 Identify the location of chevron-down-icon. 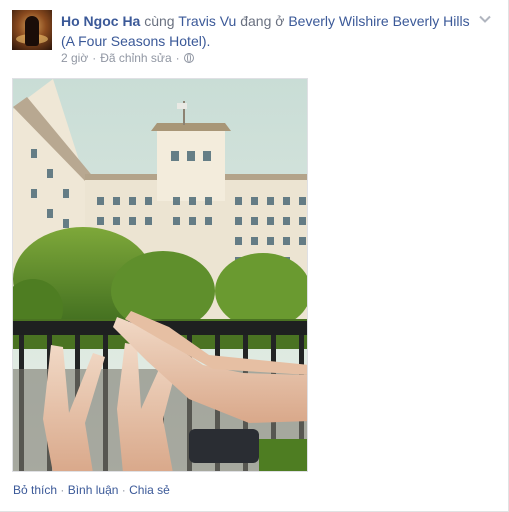
(485, 19).